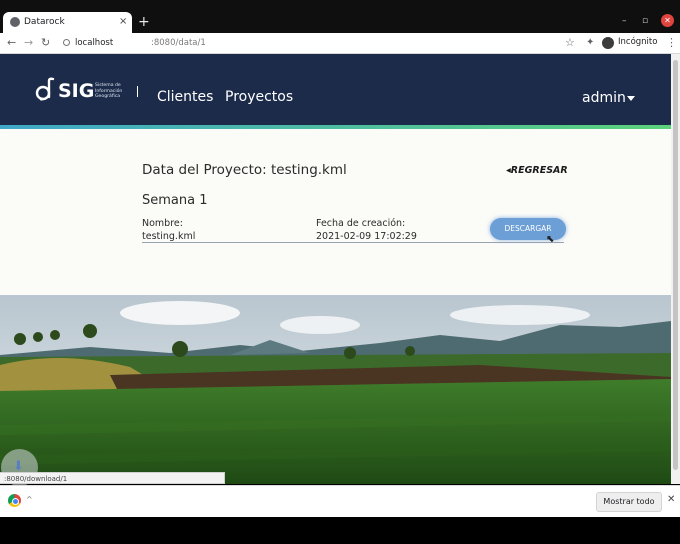 The height and width of the screenshot is (544, 680). Describe the element at coordinates (667, 20) in the screenshot. I see `window-close-icon: ✕` at that location.